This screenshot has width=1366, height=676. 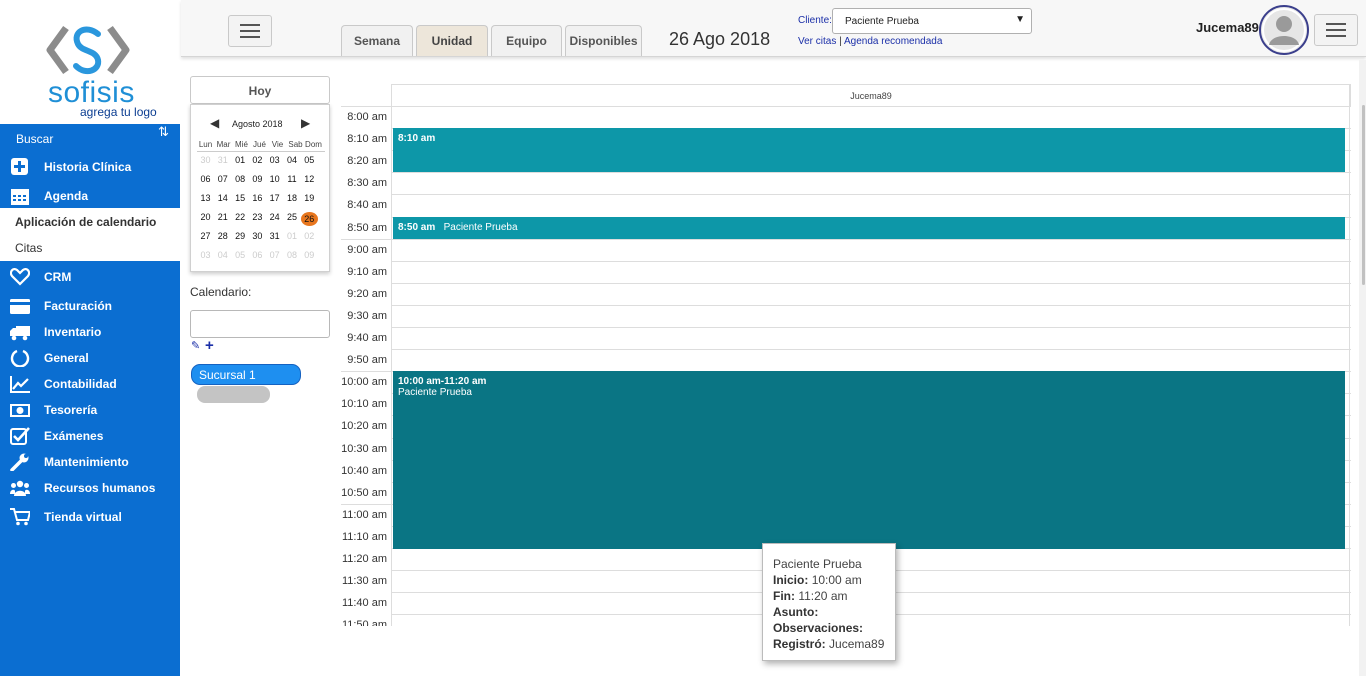 I want to click on calendar-day: 10, so click(x=274, y=179).